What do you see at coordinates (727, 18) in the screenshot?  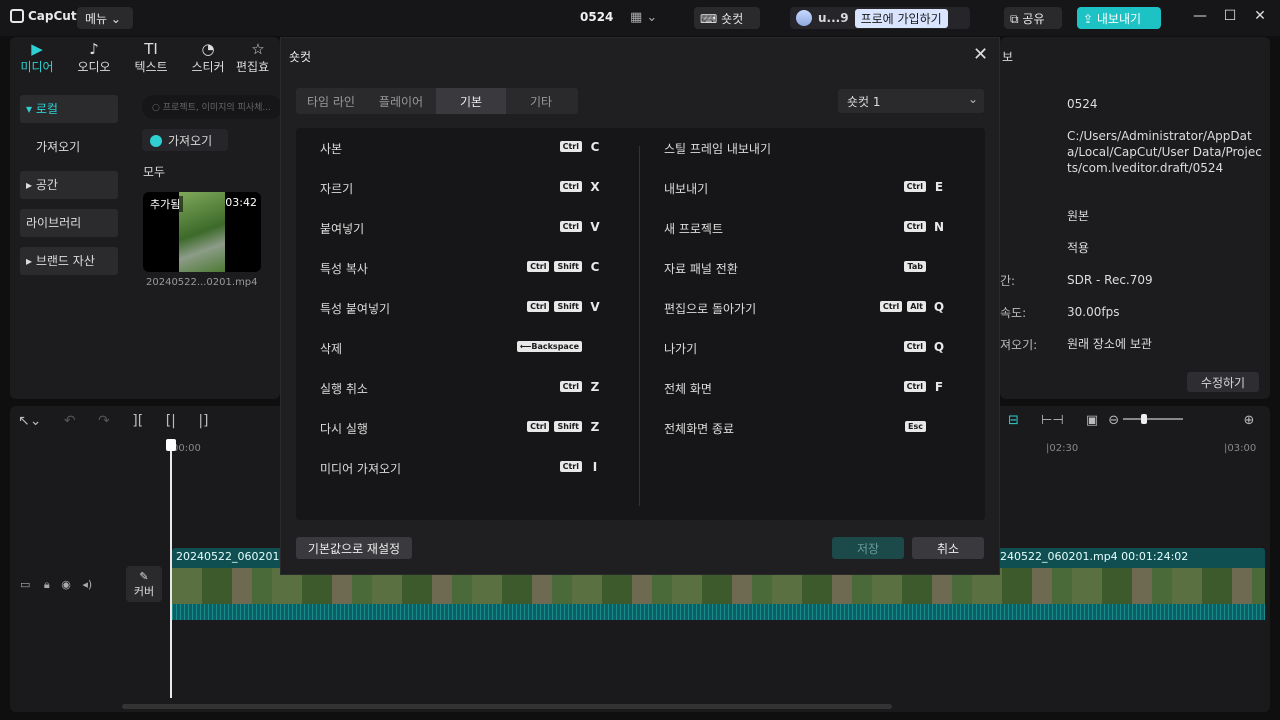 I see `shortcut-button: ⌨ 숏컷` at bounding box center [727, 18].